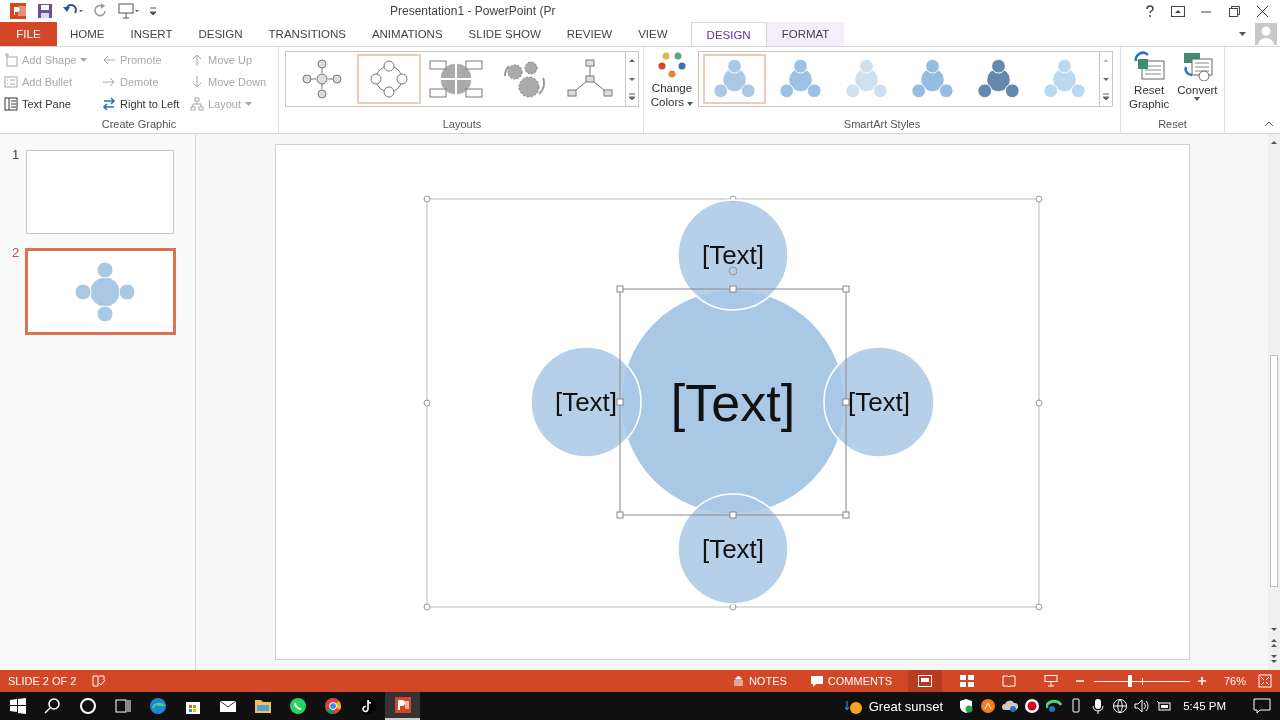 This screenshot has height=720, width=1280. Describe the element at coordinates (139, 125) in the screenshot. I see `group-label: Create Graphic` at that location.